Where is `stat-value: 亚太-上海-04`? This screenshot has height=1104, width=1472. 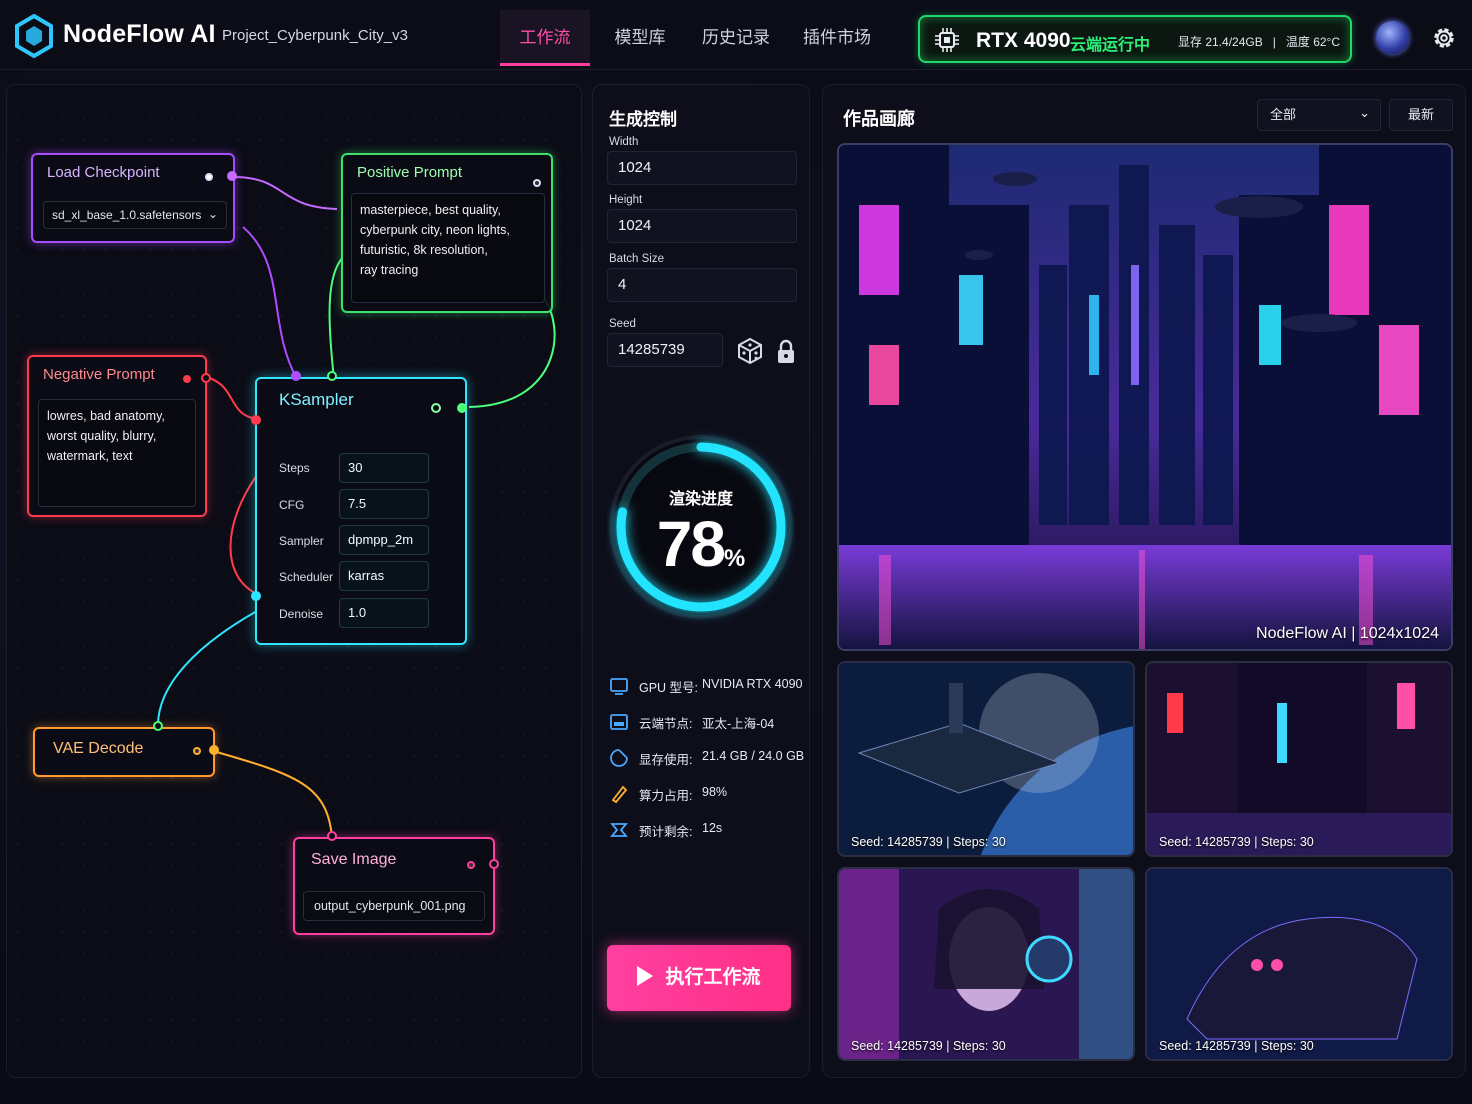 stat-value: 亚太-上海-04 is located at coordinates (738, 724).